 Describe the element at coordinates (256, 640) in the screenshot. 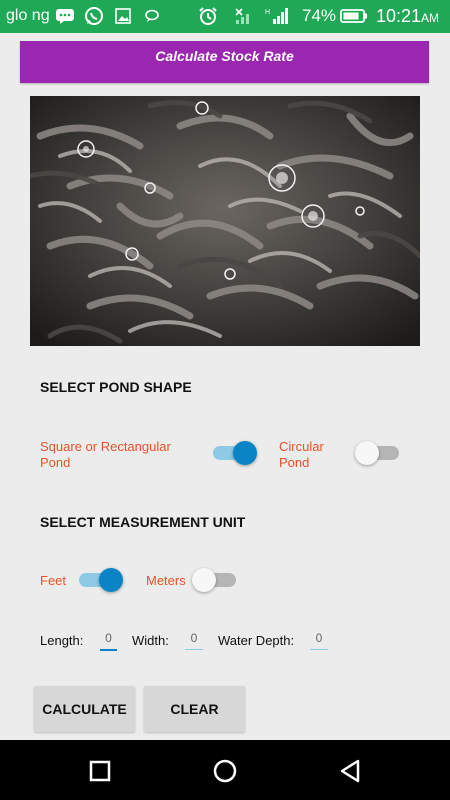

I see `water-depth-label: Water Depth:` at that location.